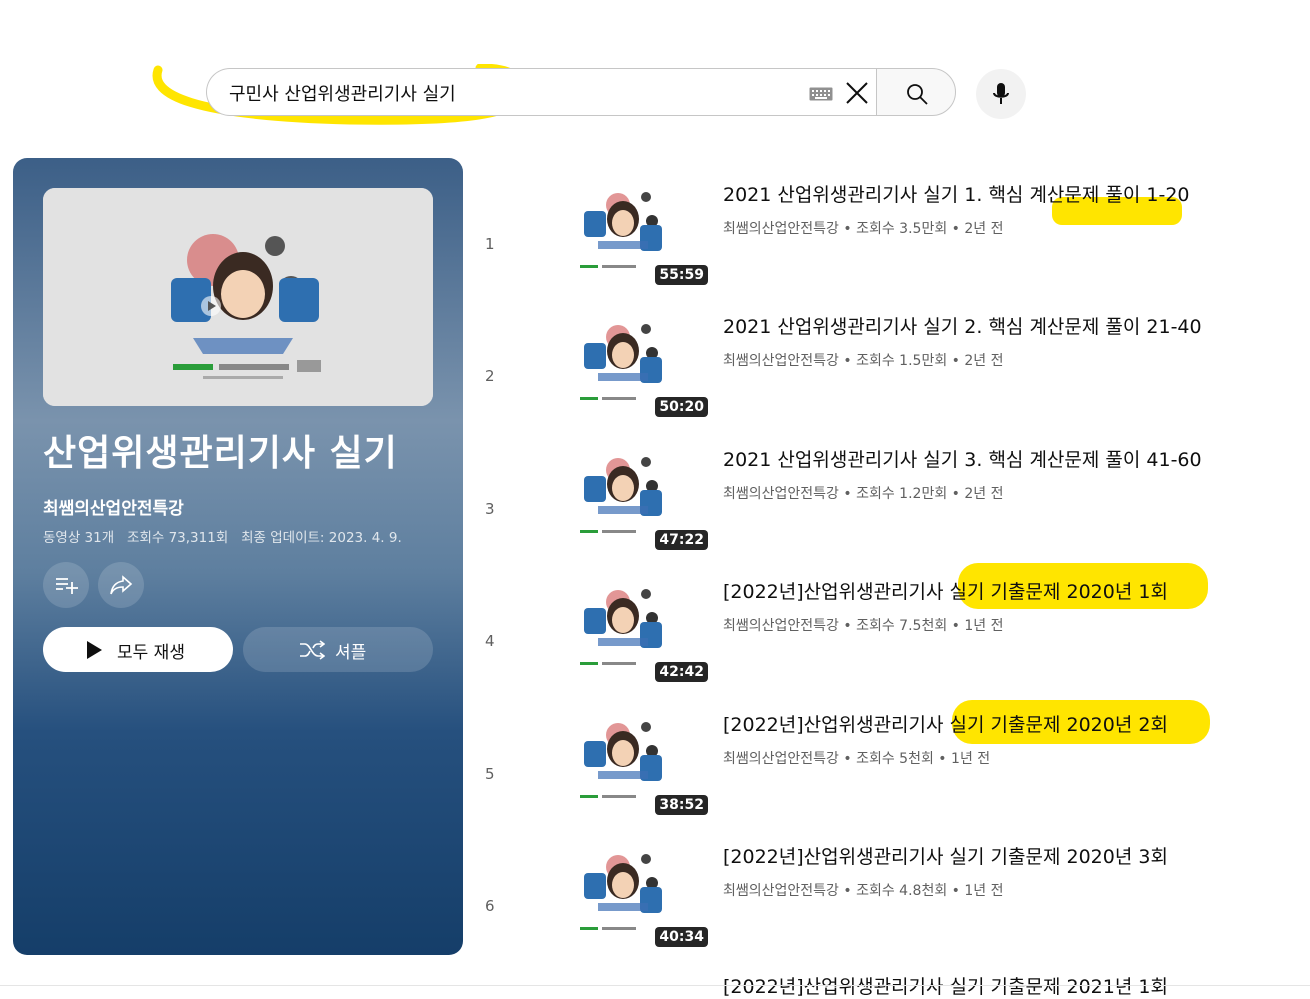 The image size is (1310, 999). What do you see at coordinates (681, 672) in the screenshot?
I see `video-duration: 42:42` at bounding box center [681, 672].